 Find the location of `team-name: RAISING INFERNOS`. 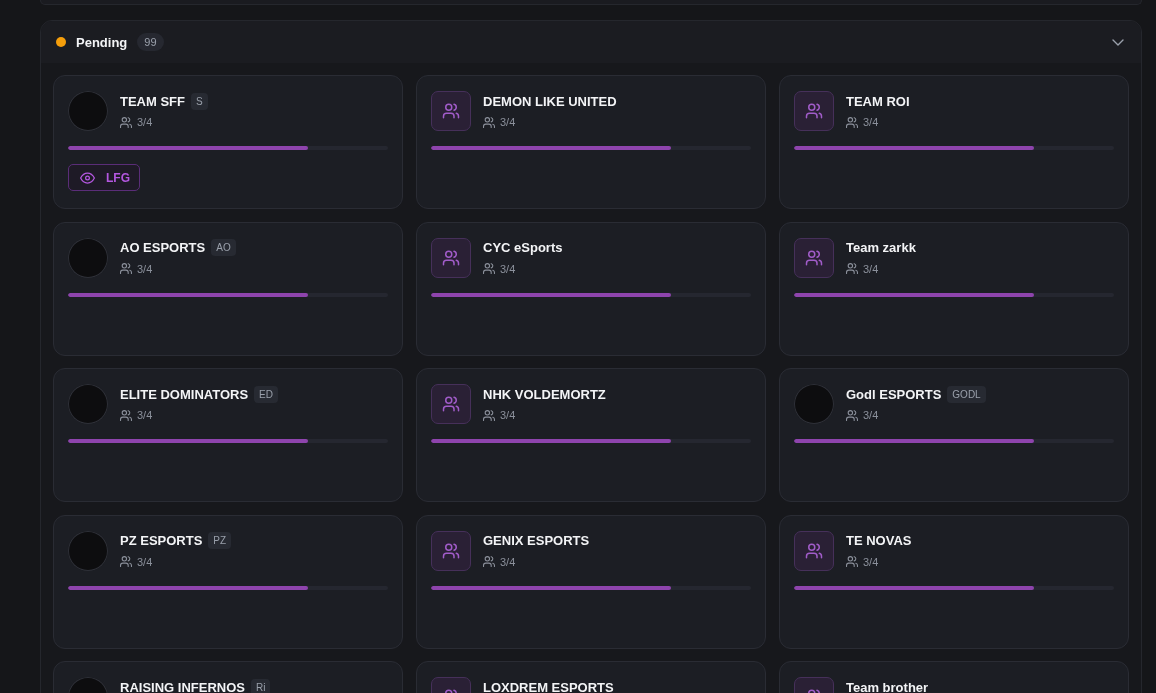

team-name: RAISING INFERNOS is located at coordinates (182, 686).